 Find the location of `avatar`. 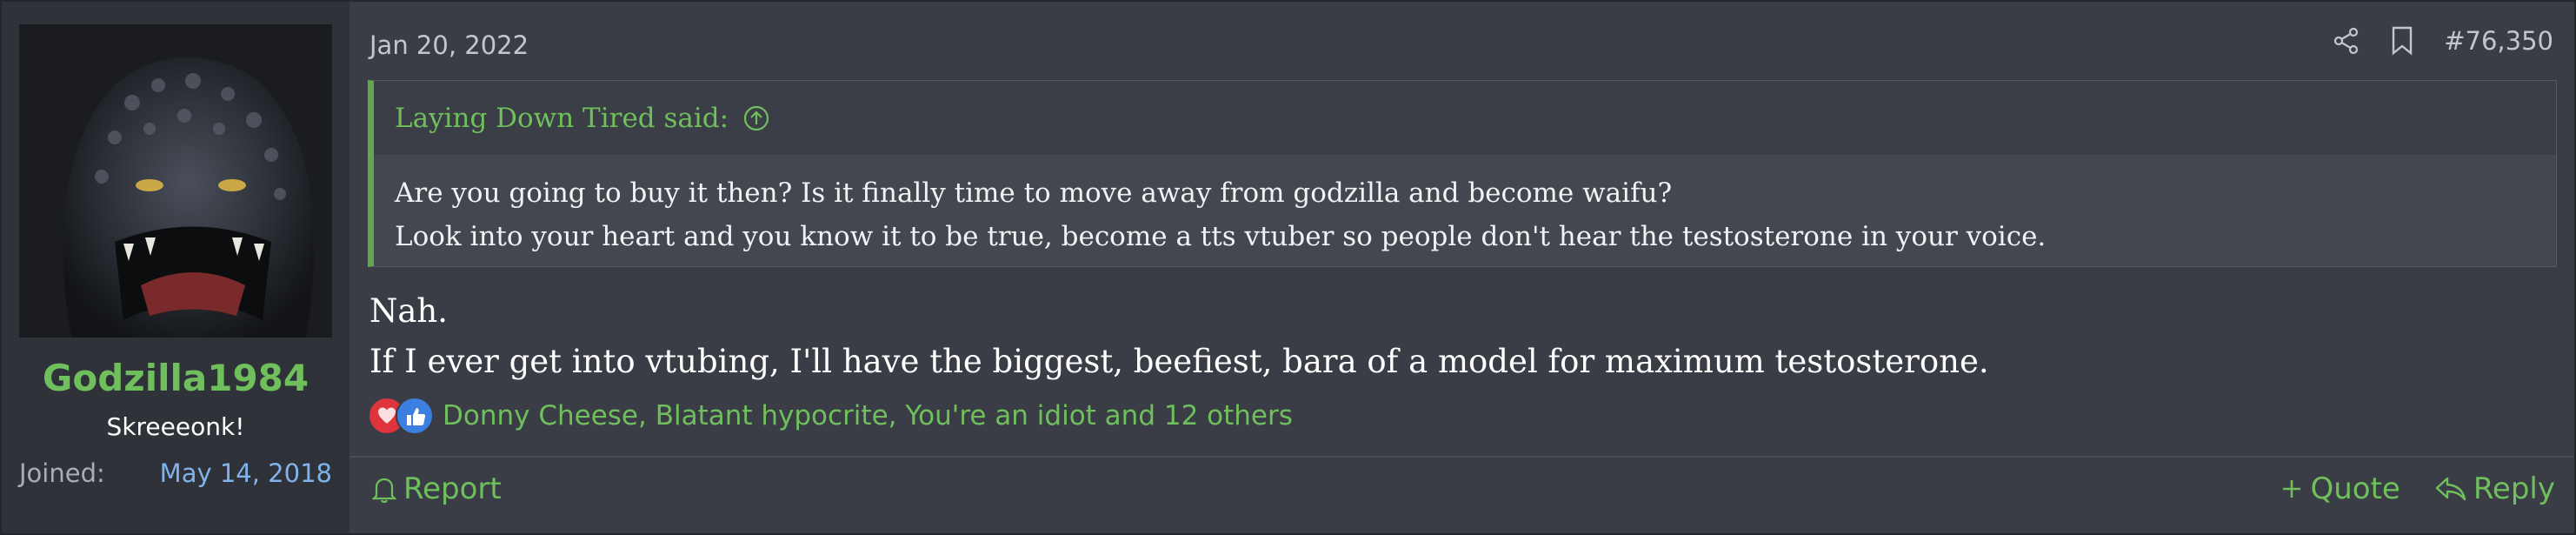

avatar is located at coordinates (175, 181).